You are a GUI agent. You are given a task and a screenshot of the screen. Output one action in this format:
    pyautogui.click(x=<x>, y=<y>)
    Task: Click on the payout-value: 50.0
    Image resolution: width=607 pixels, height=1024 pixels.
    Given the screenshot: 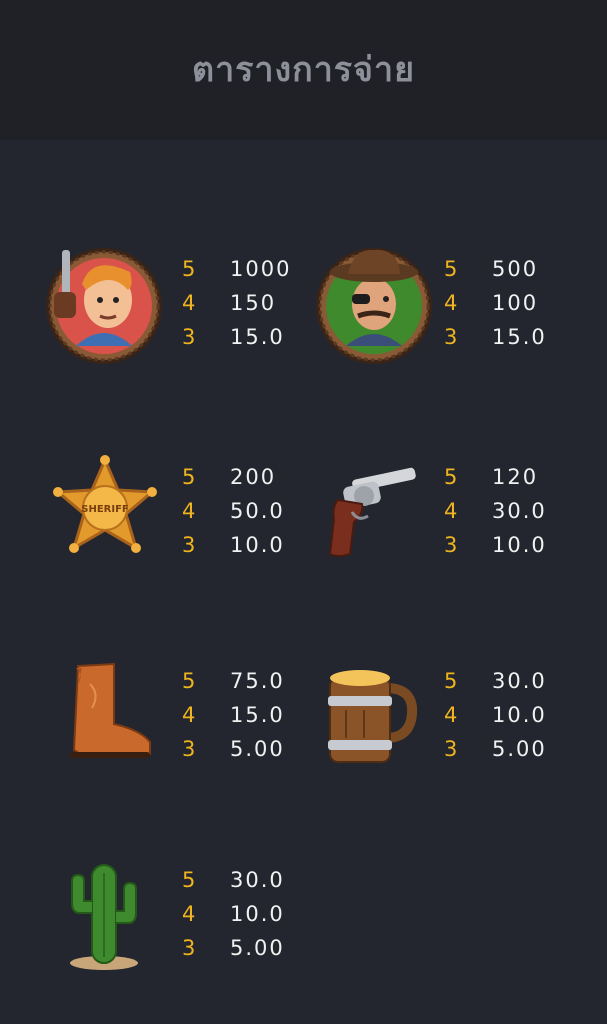 What is the action you would take?
    pyautogui.click(x=257, y=511)
    